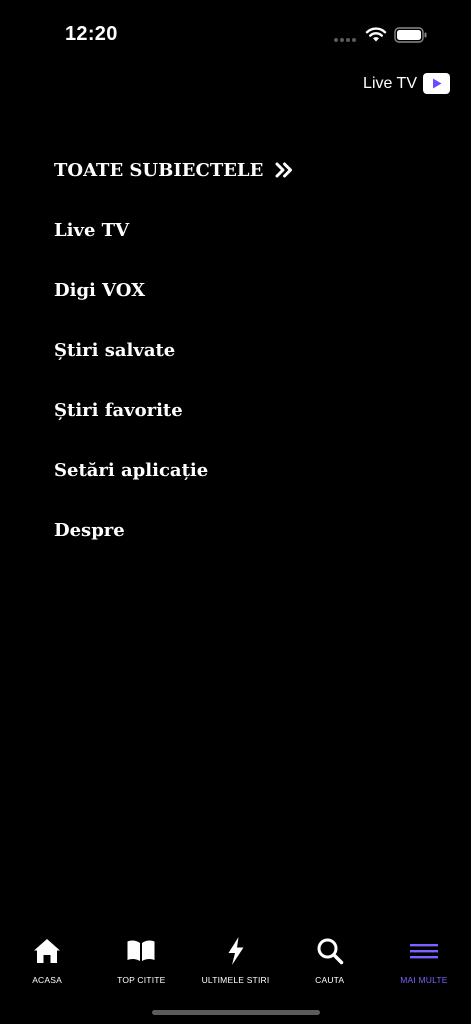 This screenshot has width=471, height=1024. Describe the element at coordinates (235, 980) in the screenshot. I see `tab-label: ULTIMELE STIRI` at that location.